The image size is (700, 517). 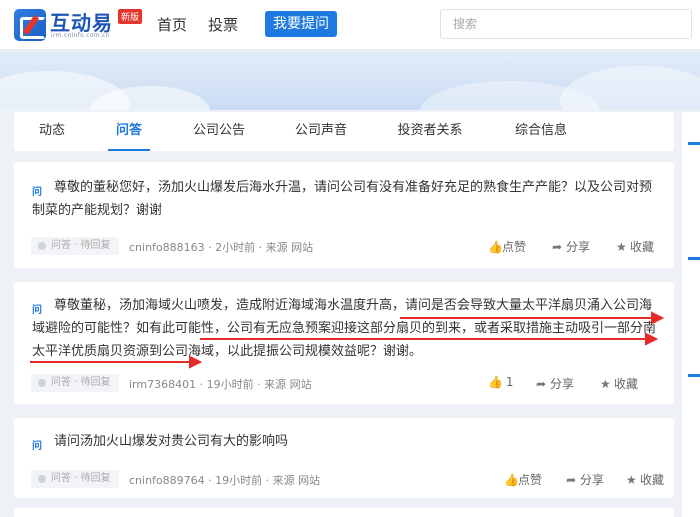 I want to click on nav-home: 首页, so click(x=172, y=24).